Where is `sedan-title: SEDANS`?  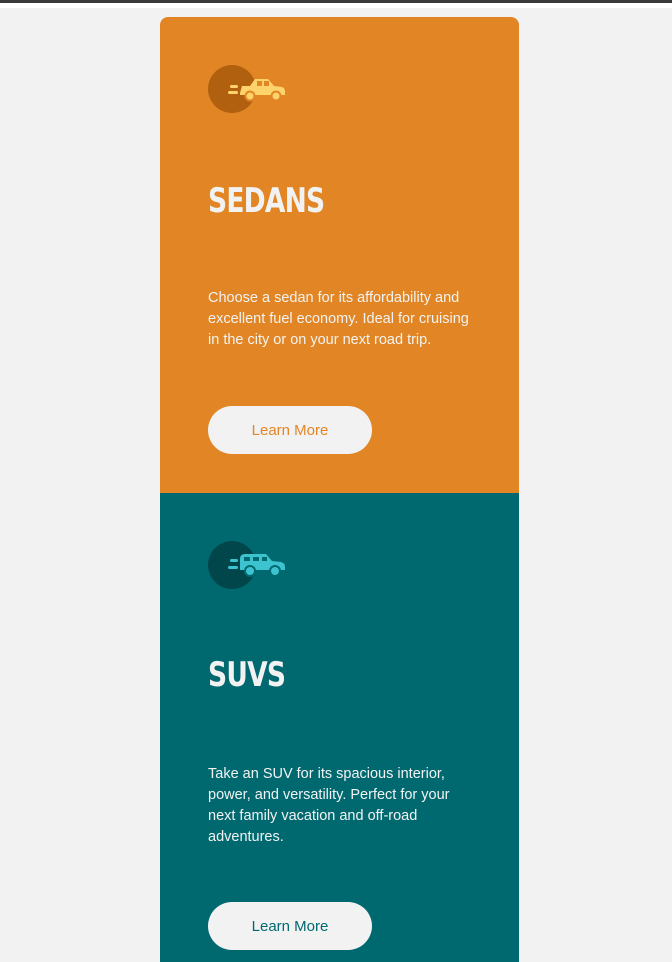 sedan-title: SEDANS is located at coordinates (266, 201).